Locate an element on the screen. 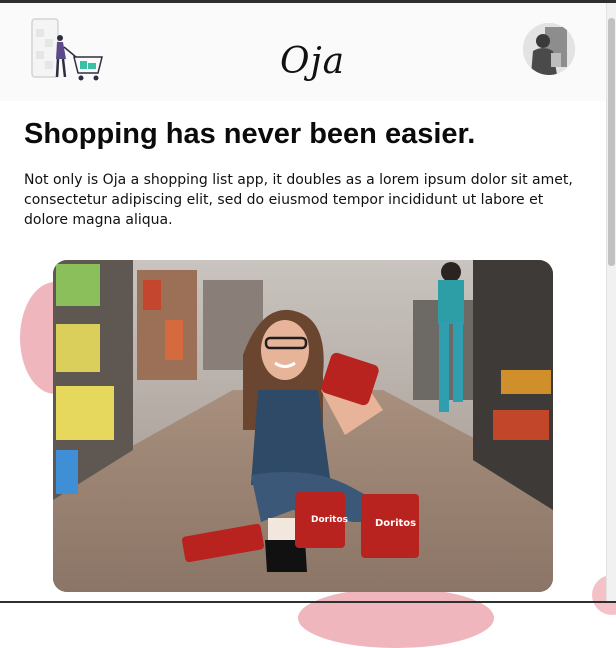 This screenshot has height=648, width=616. hero-title: Shopping has never been easier. is located at coordinates (250, 134).